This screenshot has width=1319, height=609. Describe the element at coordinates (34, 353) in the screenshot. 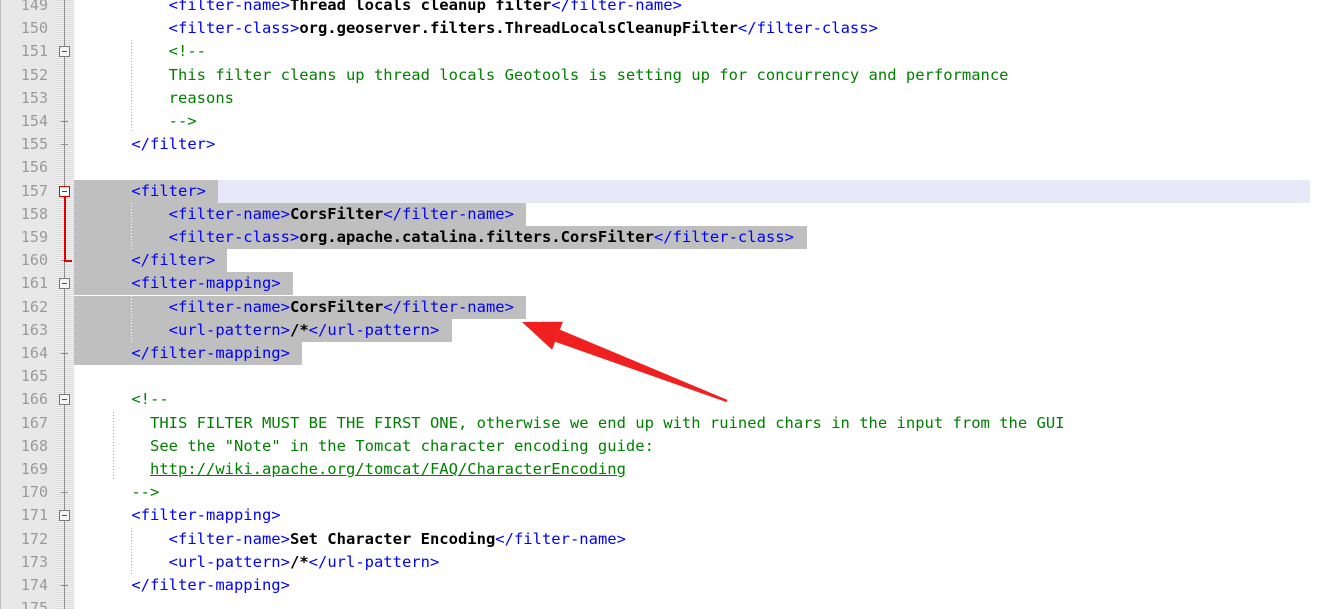

I see `line-number: 164` at that location.